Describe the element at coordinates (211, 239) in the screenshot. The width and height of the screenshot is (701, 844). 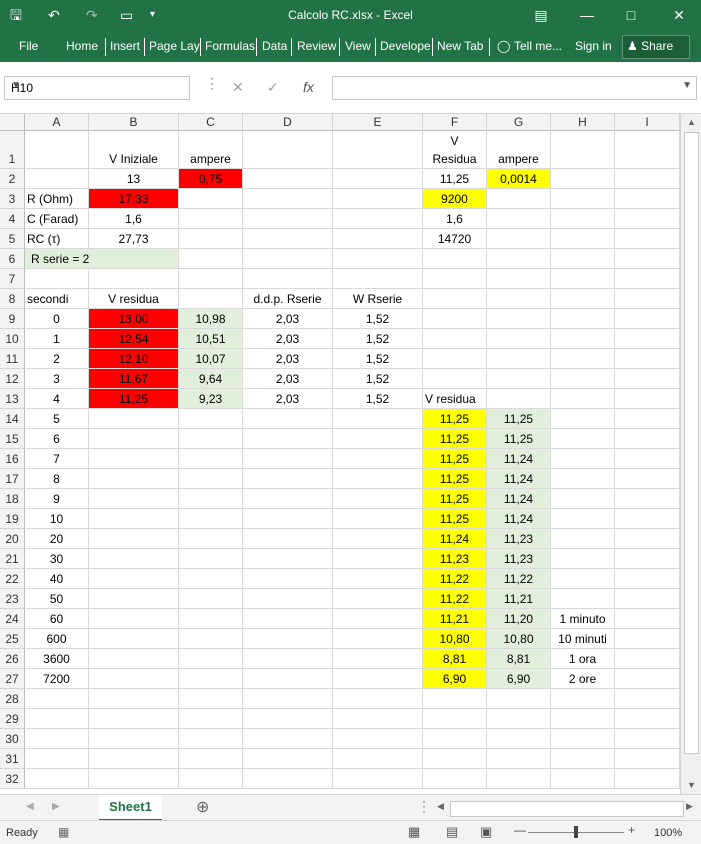
I see `cell-c5` at that location.